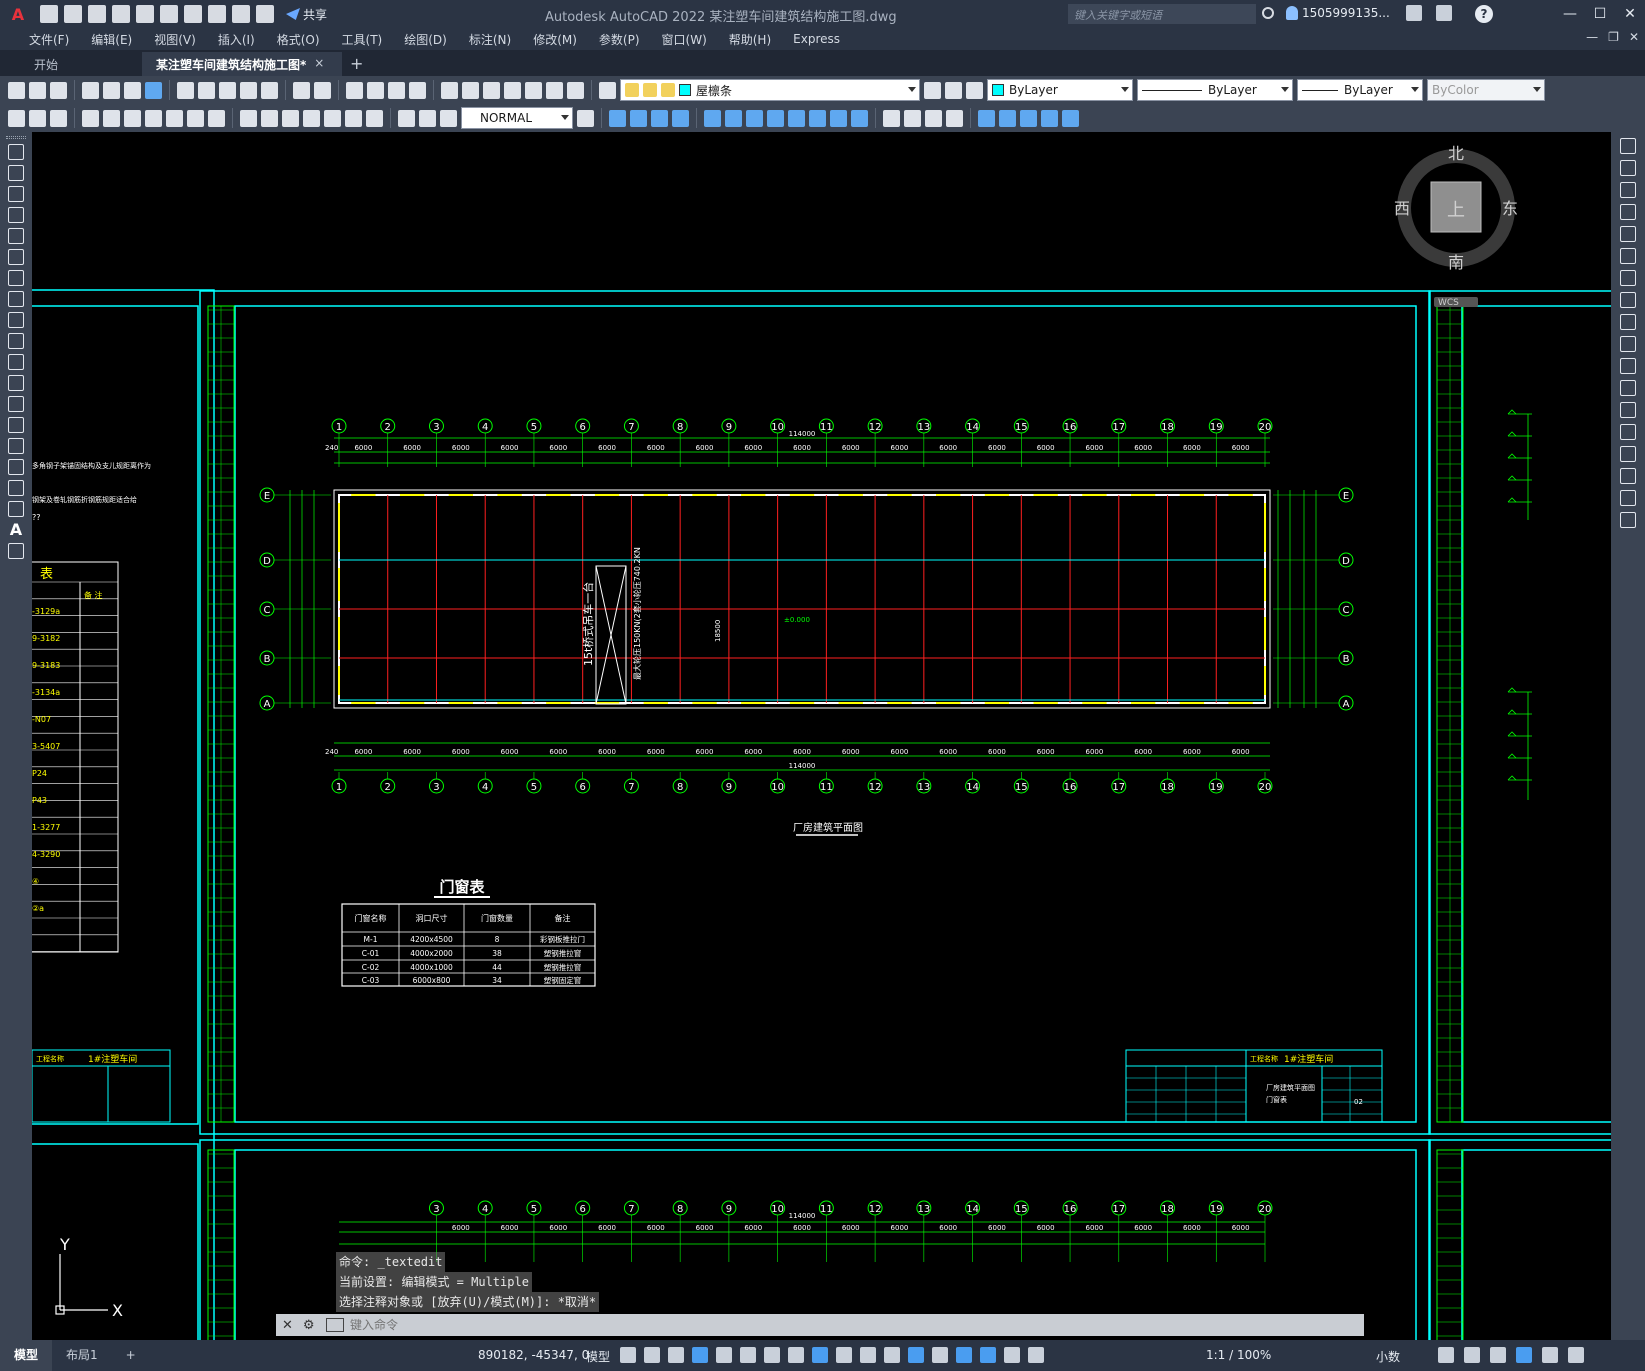 The width and height of the screenshot is (1645, 1371). Describe the element at coordinates (1402, 208) in the screenshot. I see `viewcube-west: 西` at that location.